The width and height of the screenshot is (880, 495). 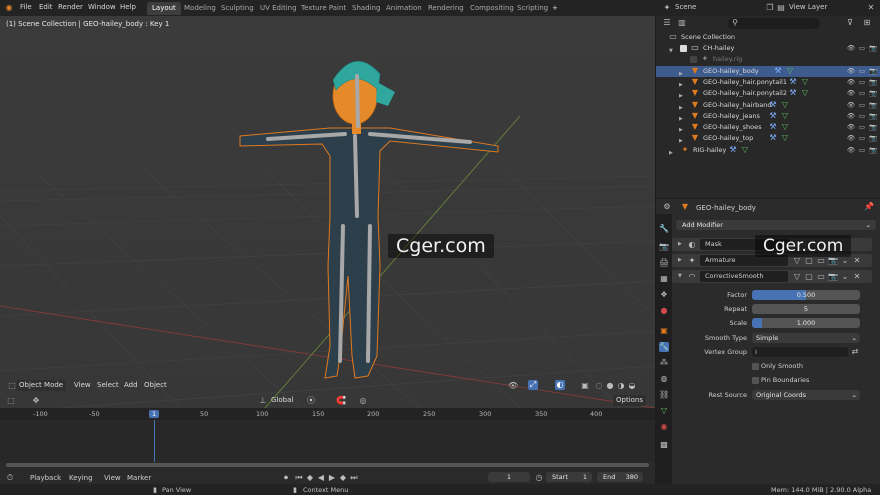 What do you see at coordinates (555, 8) in the screenshot?
I see `add-workspace-button: +` at bounding box center [555, 8].